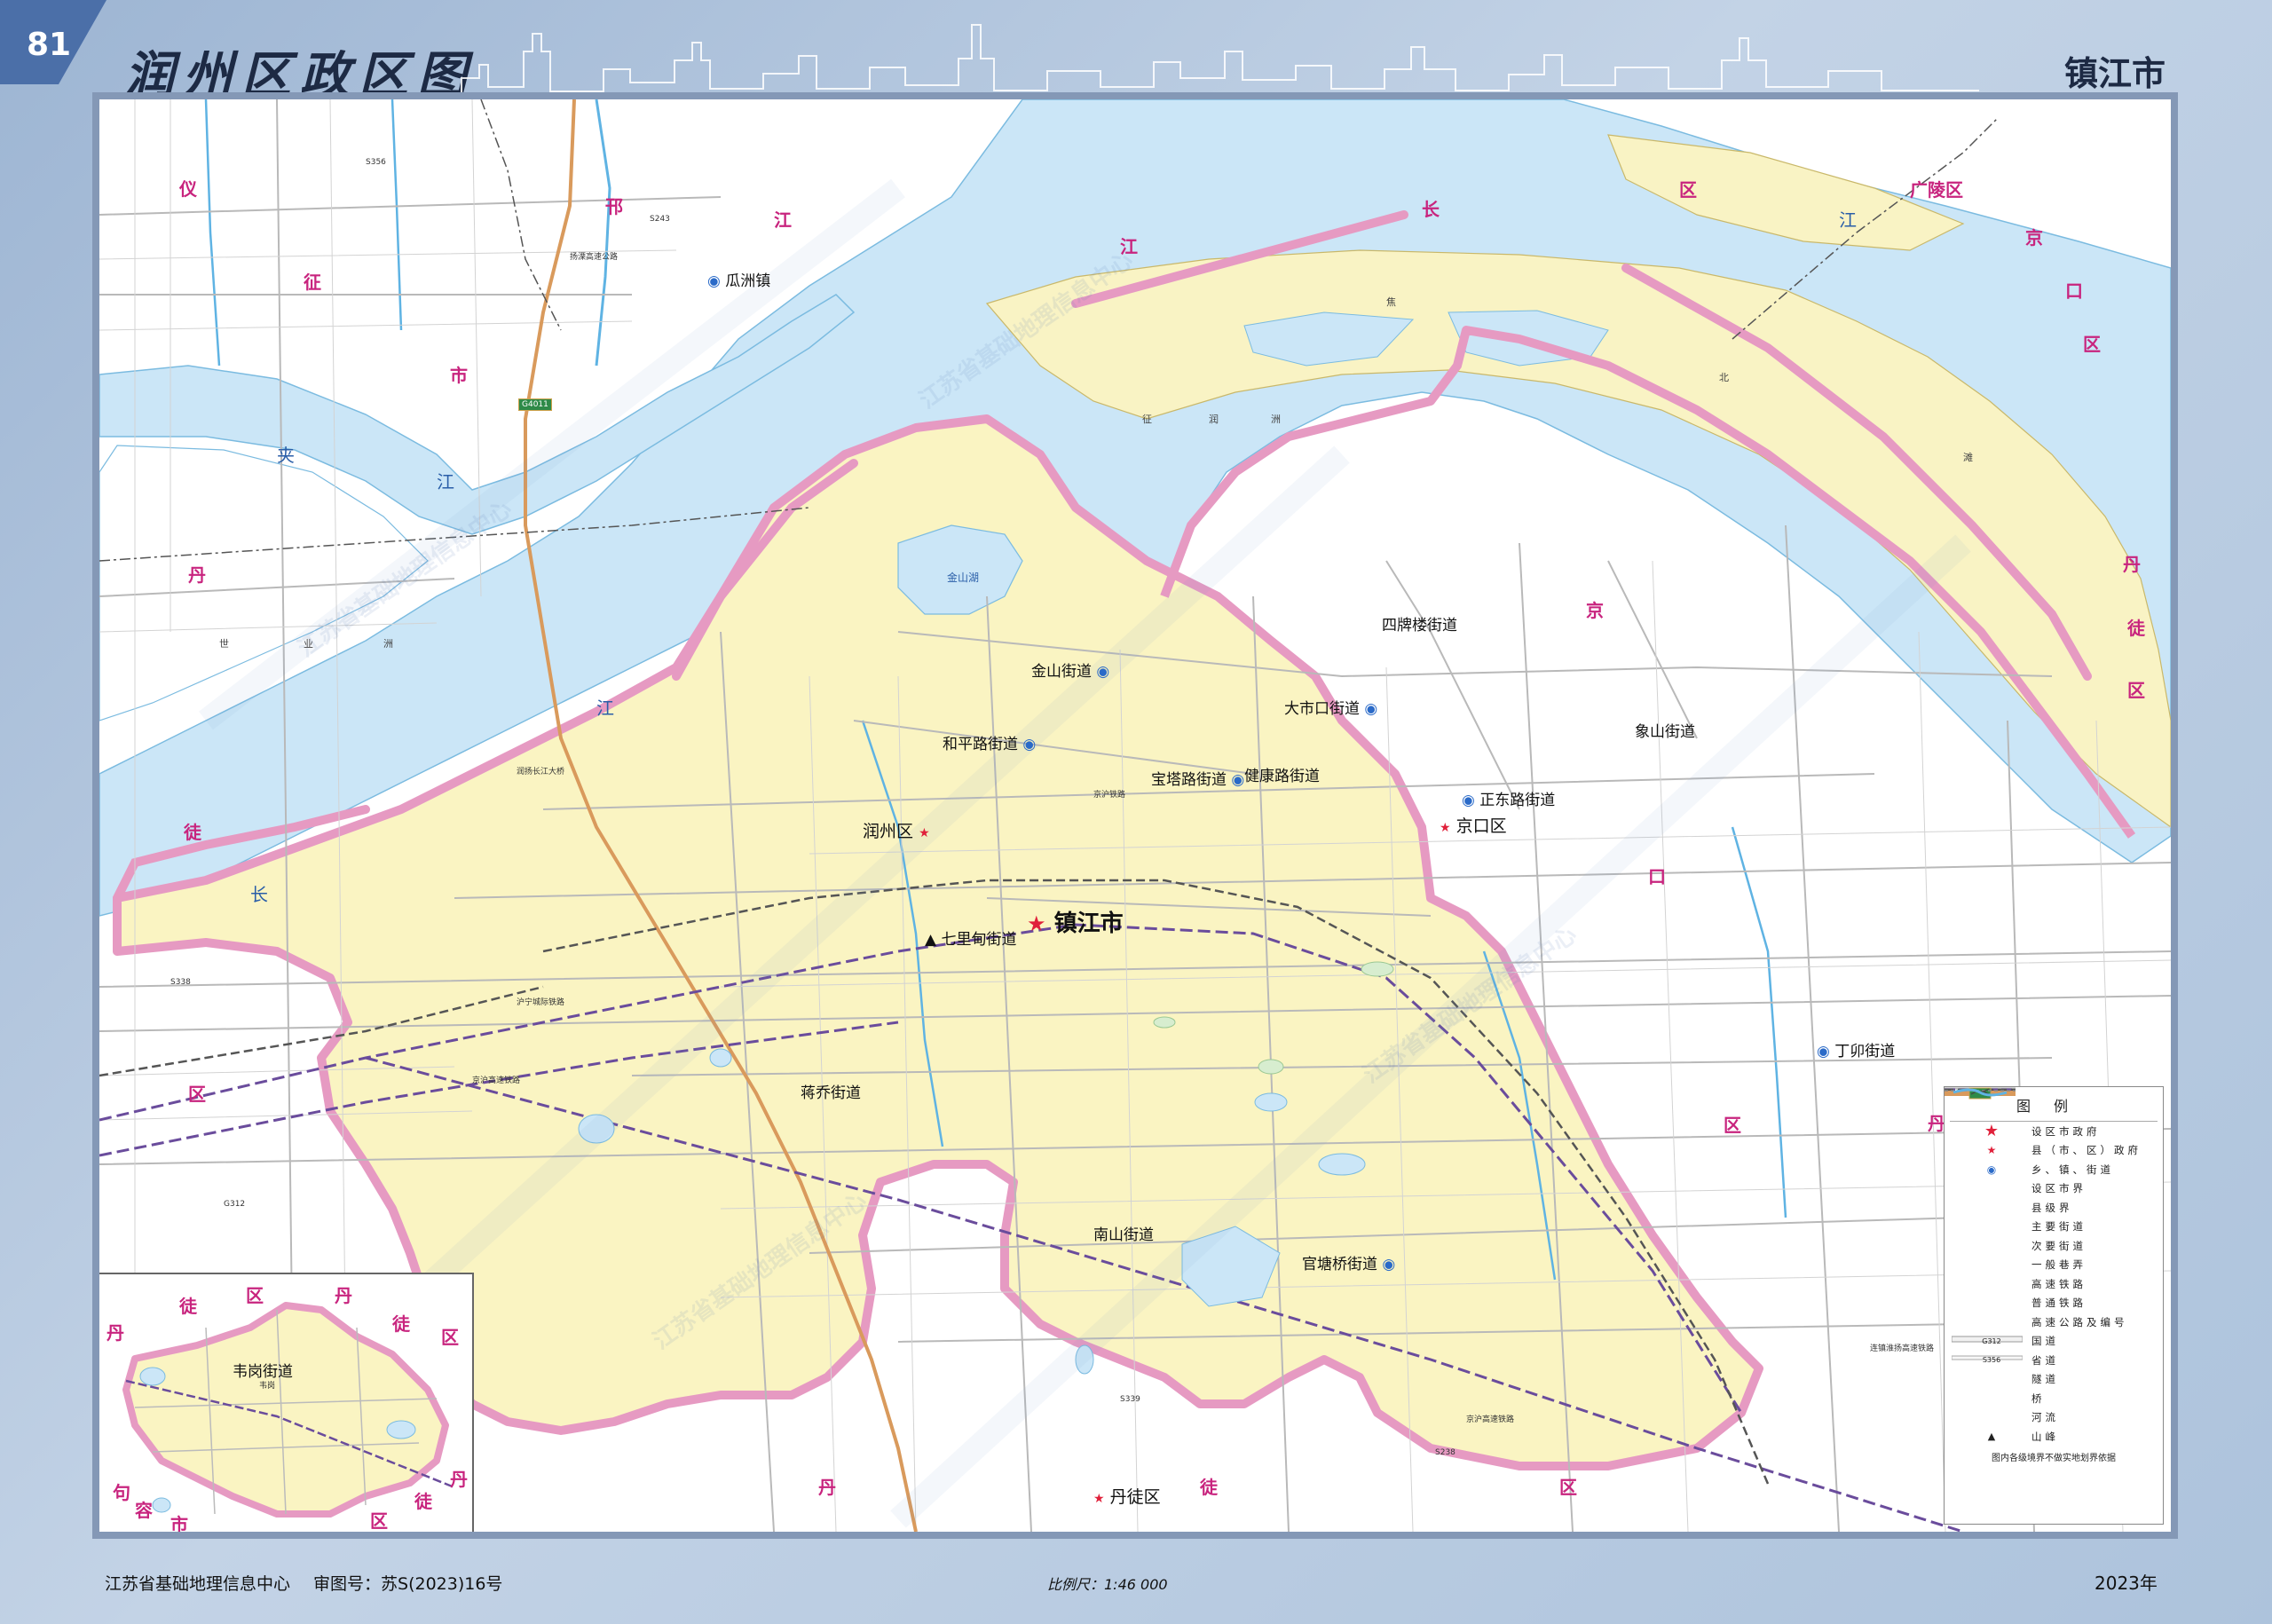 Image resolution: width=2272 pixels, height=1624 pixels. I want to click on legend-row-city-boundary: 设区市界, so click(2054, 1144).